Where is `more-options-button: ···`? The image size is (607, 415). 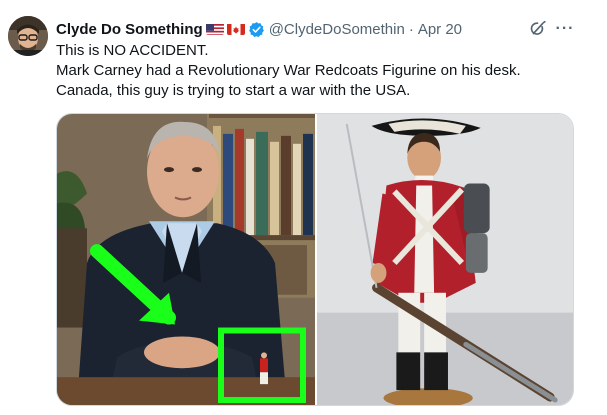 more-options-button: ··· is located at coordinates (565, 29).